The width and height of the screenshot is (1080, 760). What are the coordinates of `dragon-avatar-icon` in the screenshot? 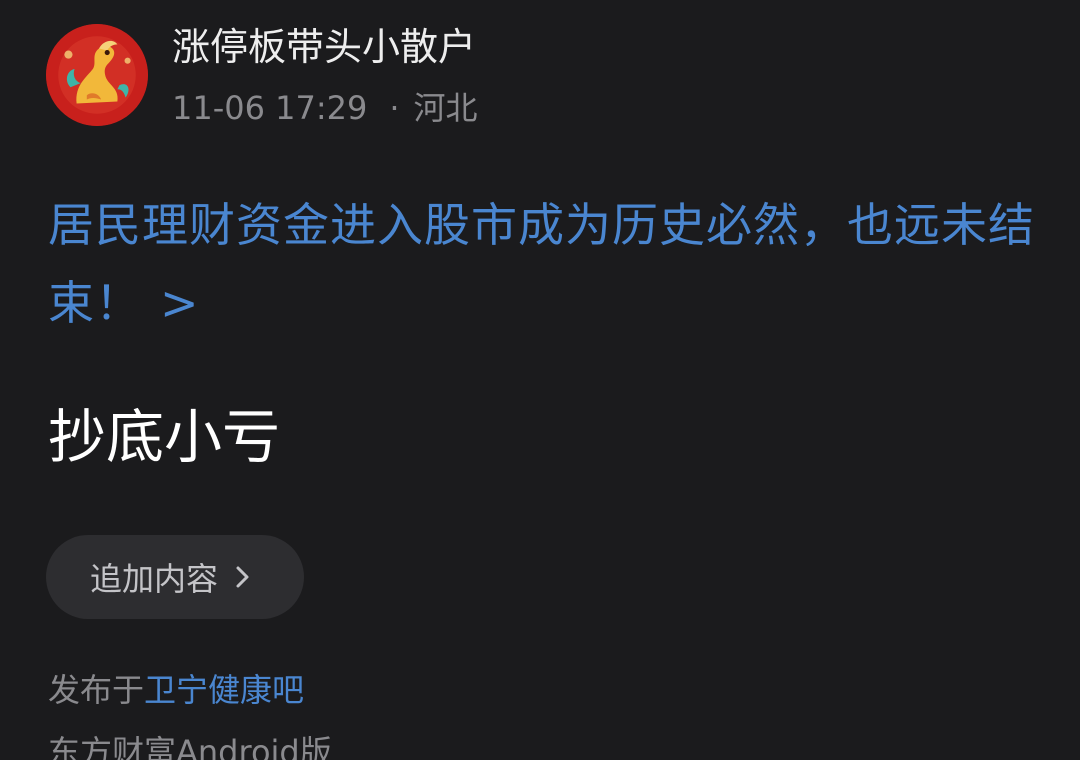 It's located at (97, 75).